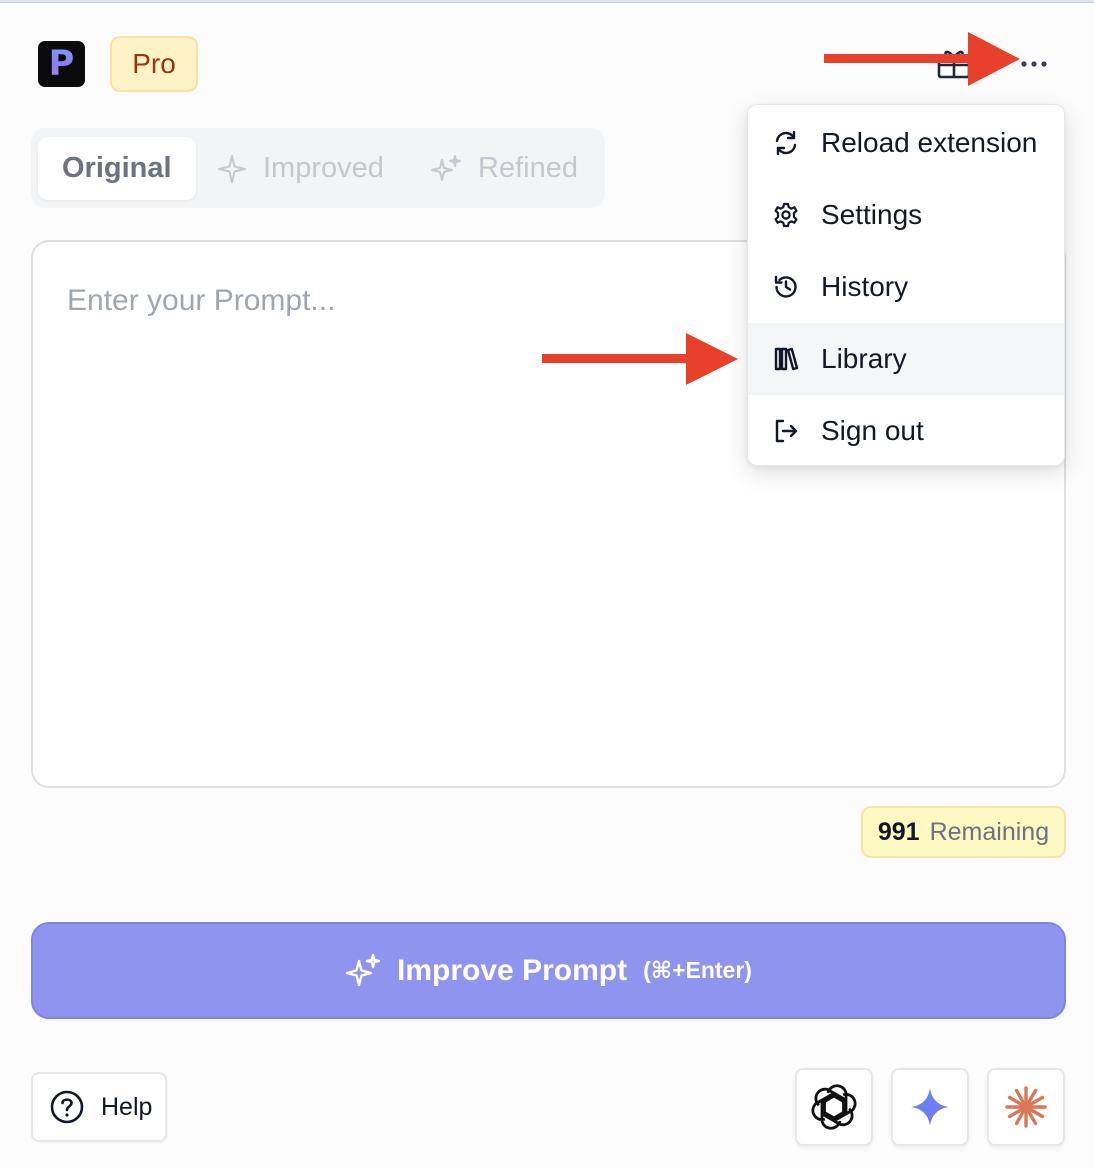 Image resolution: width=1094 pixels, height=1168 pixels. I want to click on tab-original: Original, so click(117, 168).